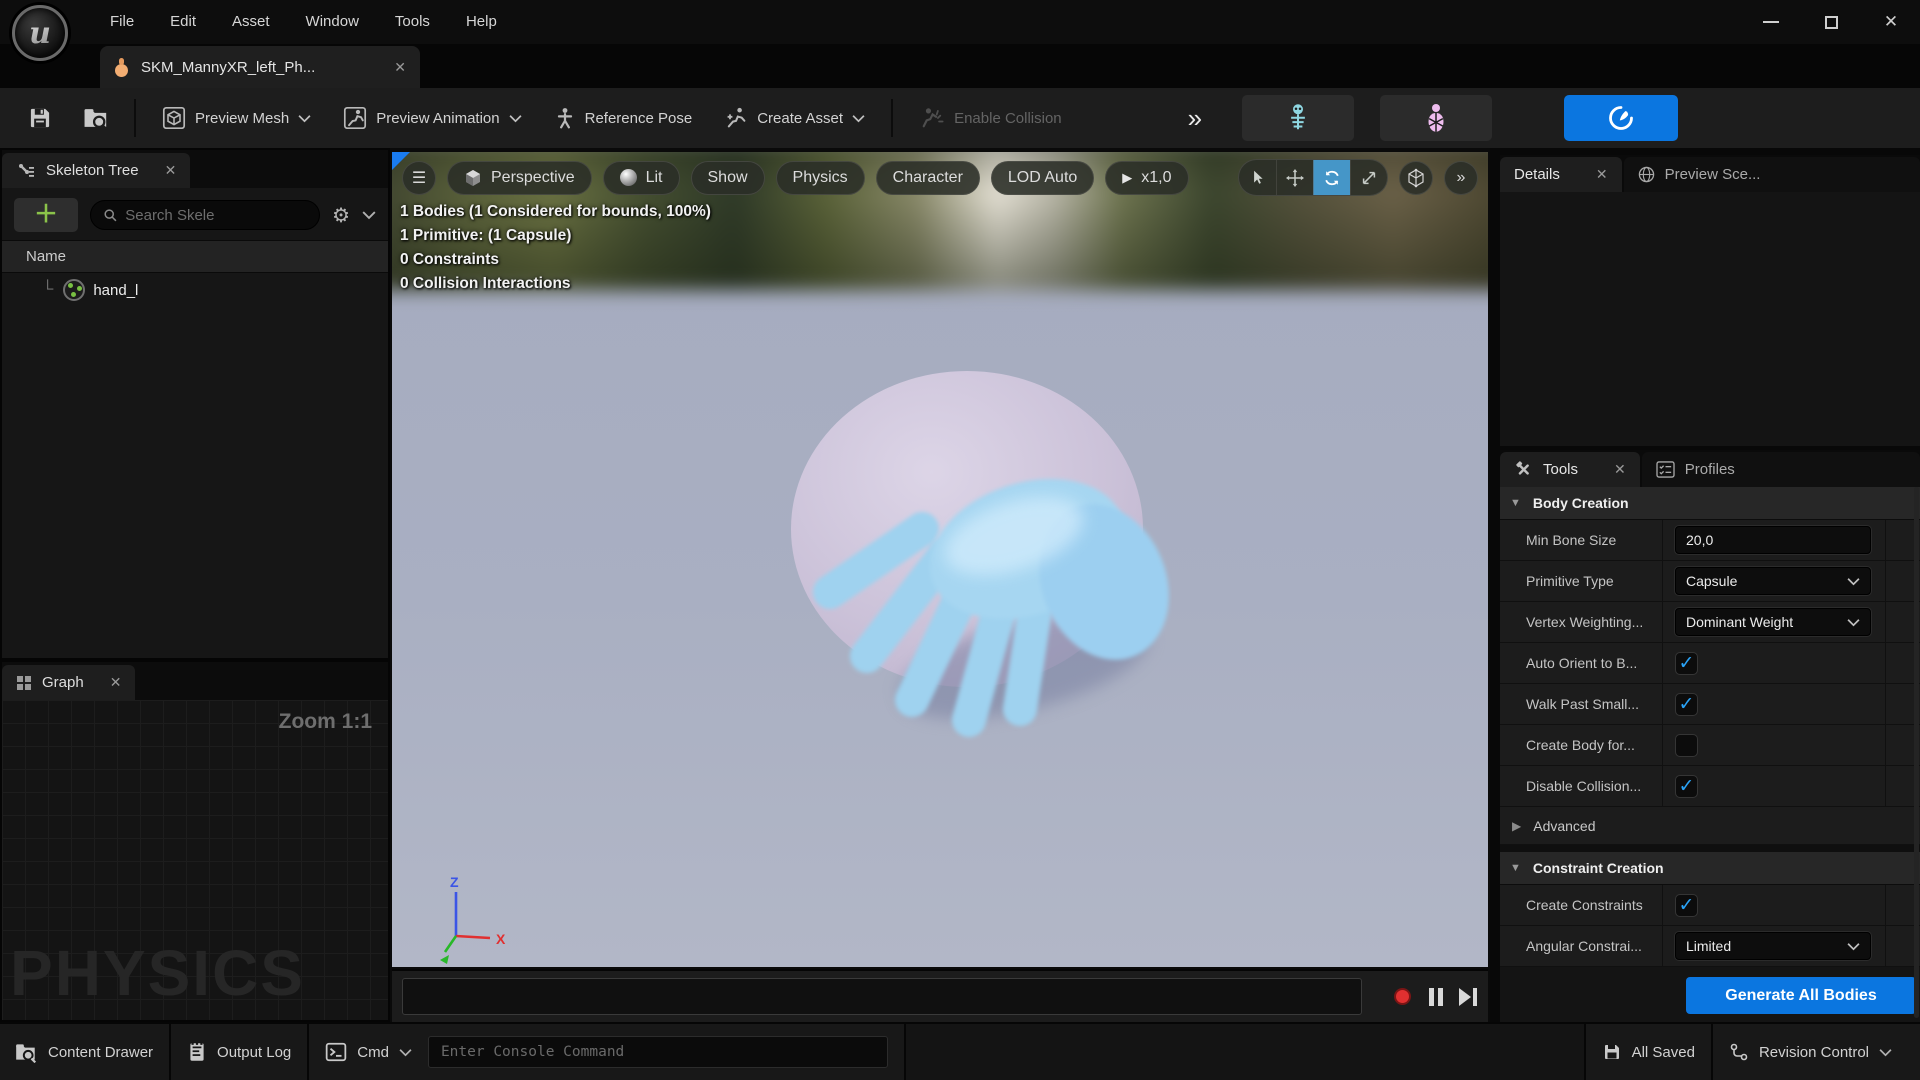  I want to click on auto-orient-checkbox: ✓, so click(1686, 663).